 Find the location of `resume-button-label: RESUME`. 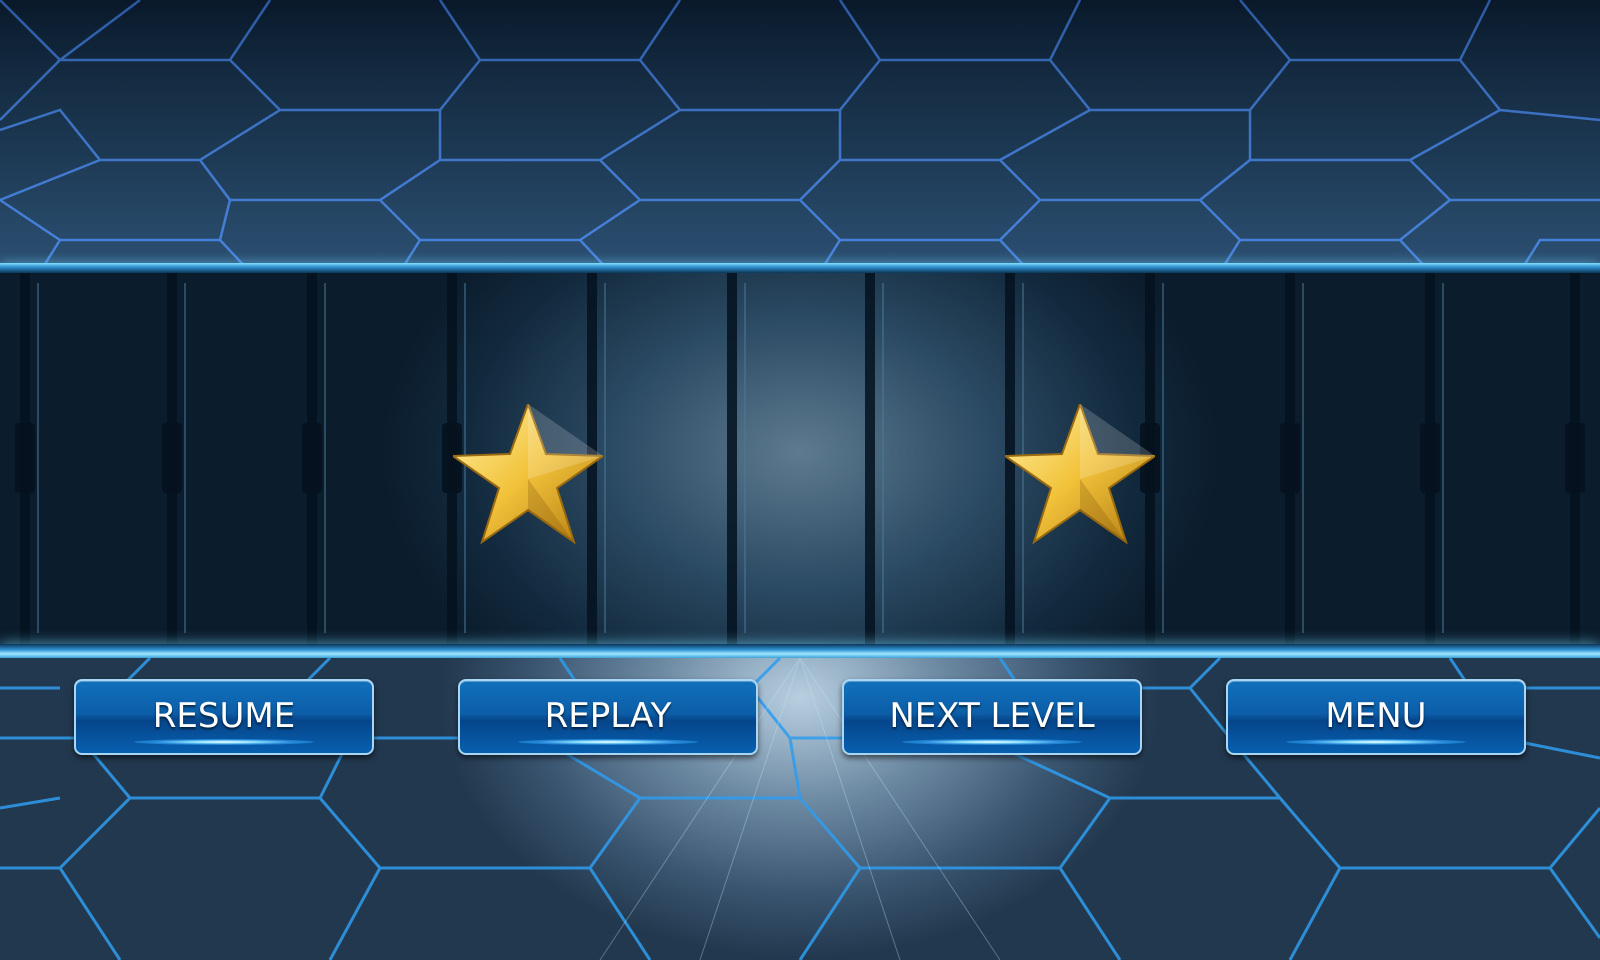

resume-button-label: RESUME is located at coordinates (224, 716).